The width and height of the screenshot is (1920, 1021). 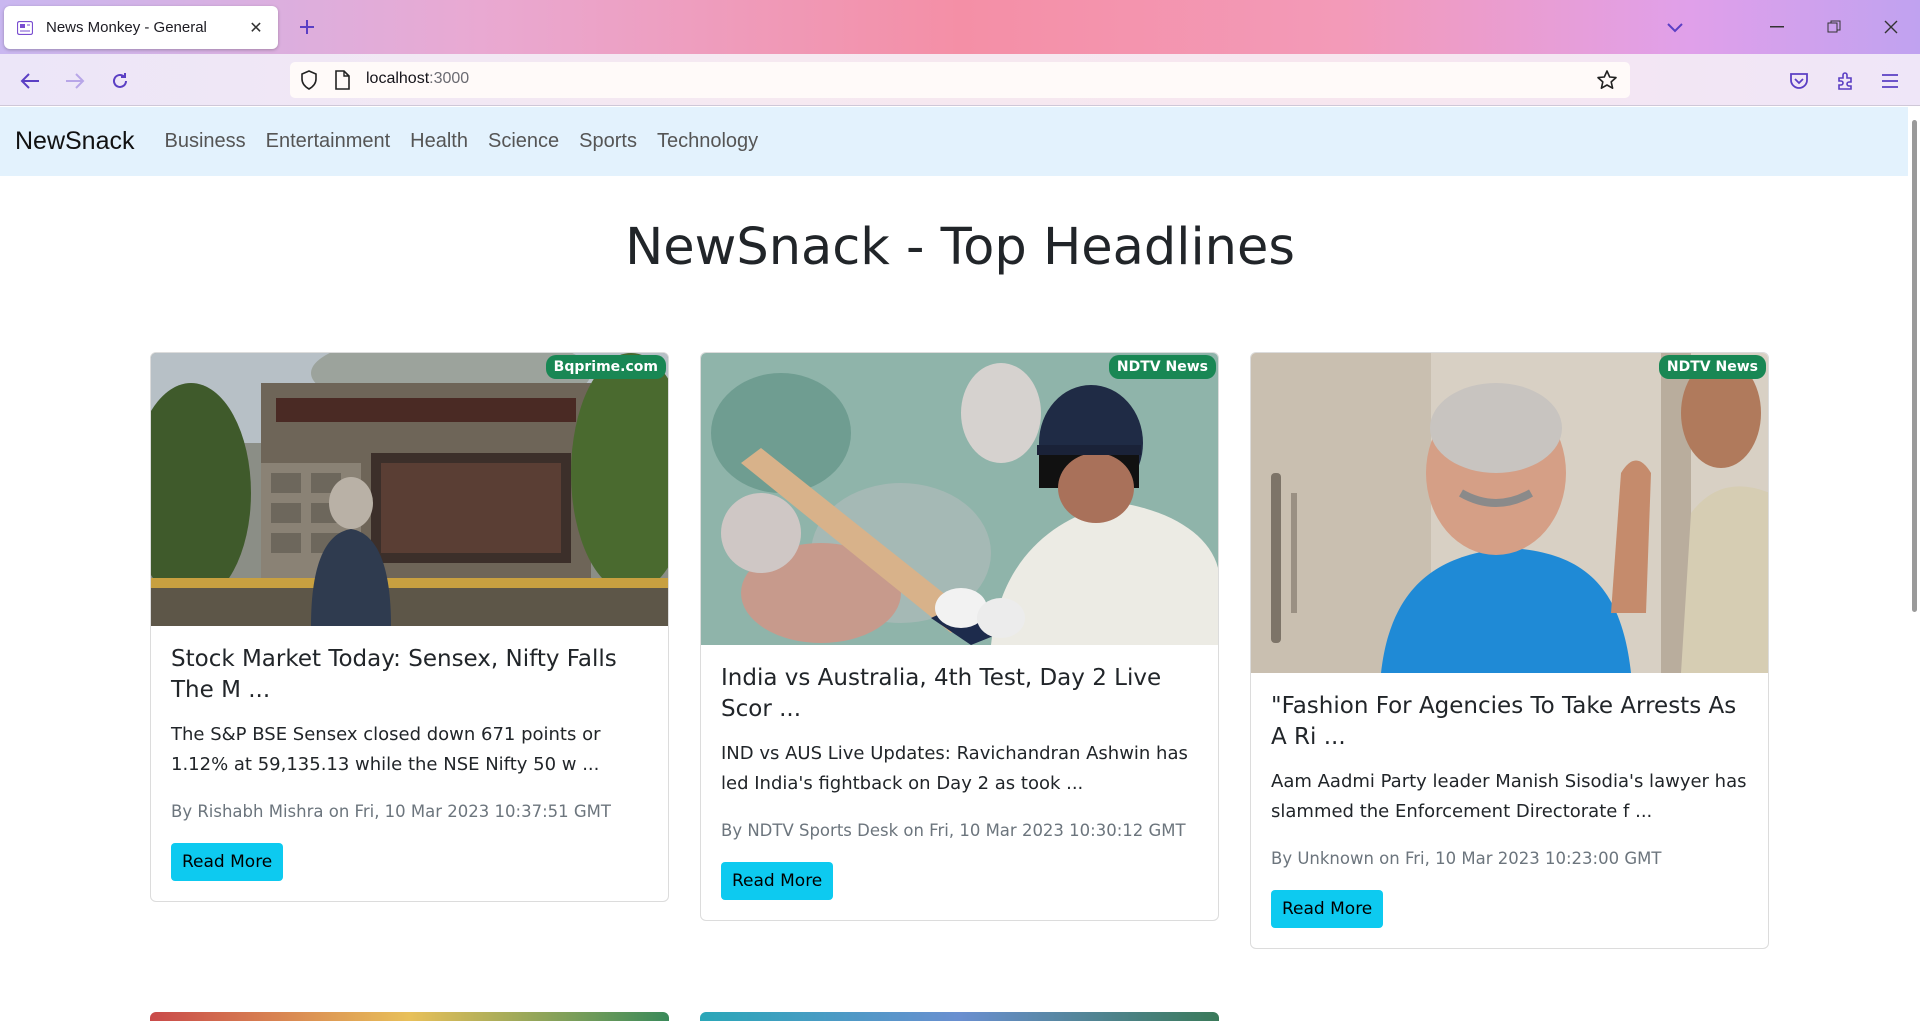 What do you see at coordinates (75, 81) in the screenshot?
I see `forward-icon` at bounding box center [75, 81].